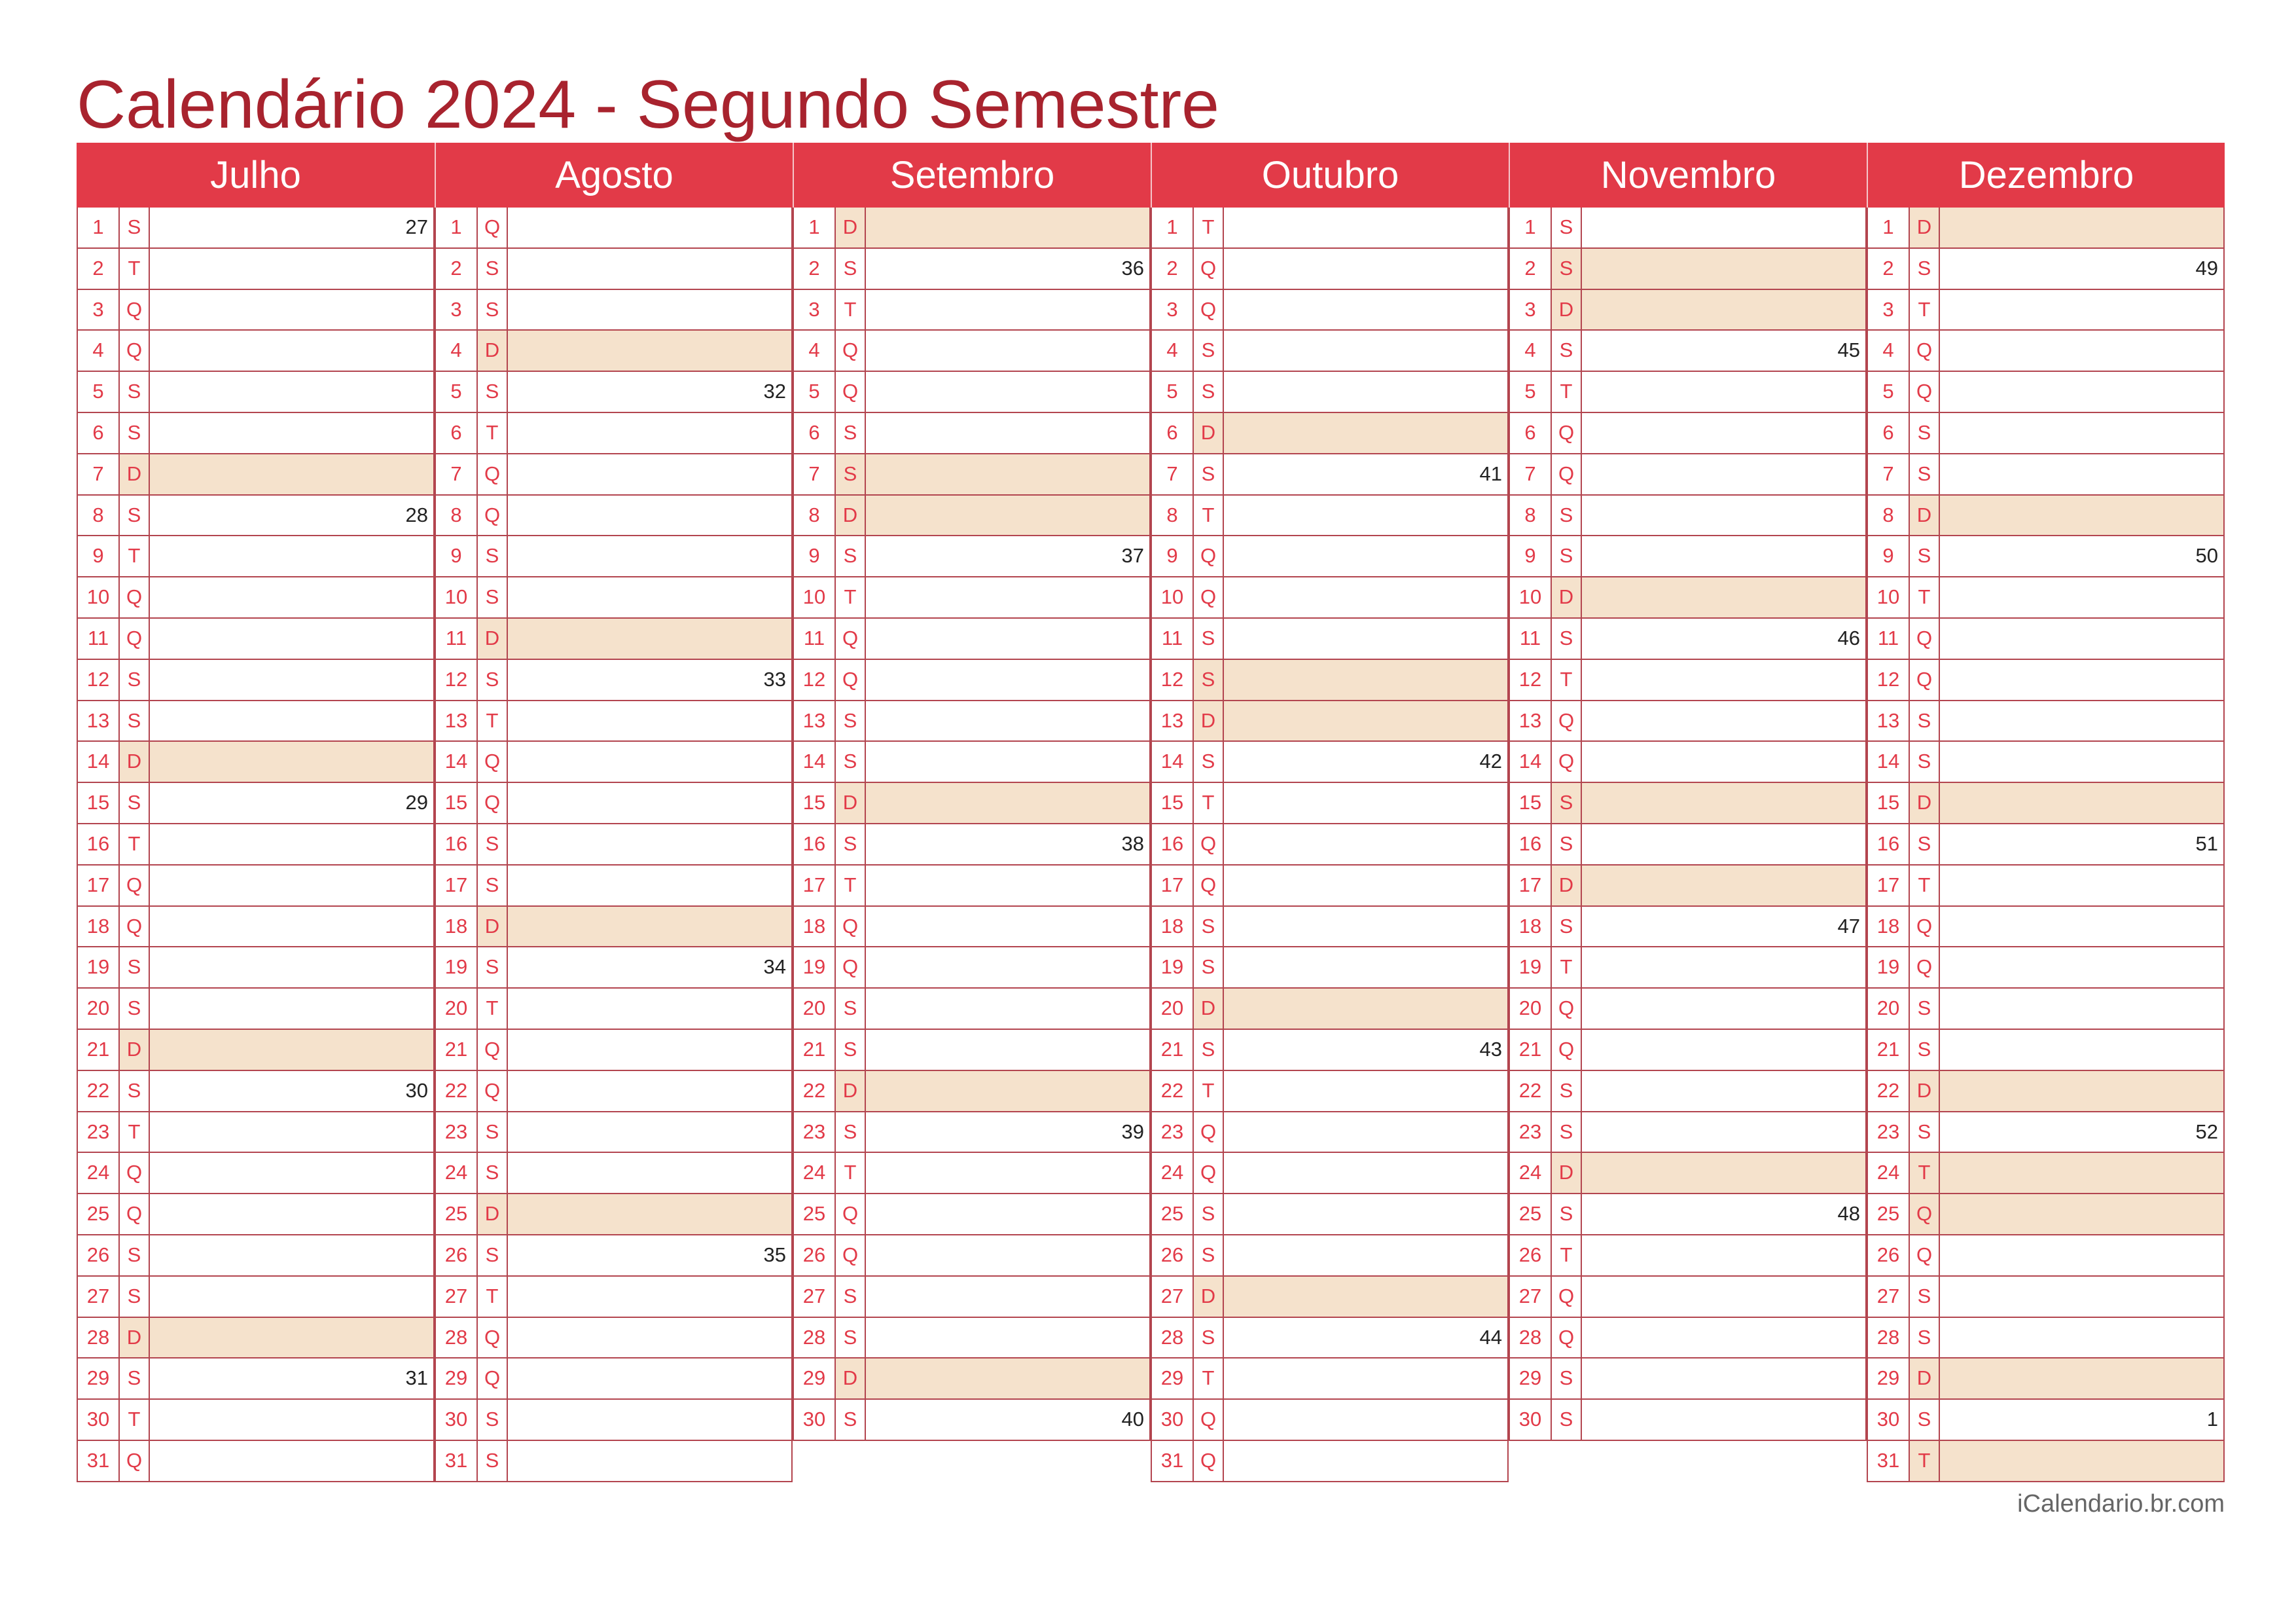  Describe the element at coordinates (1330, 1338) in the screenshot. I see `day-row: 28 S 44` at that location.